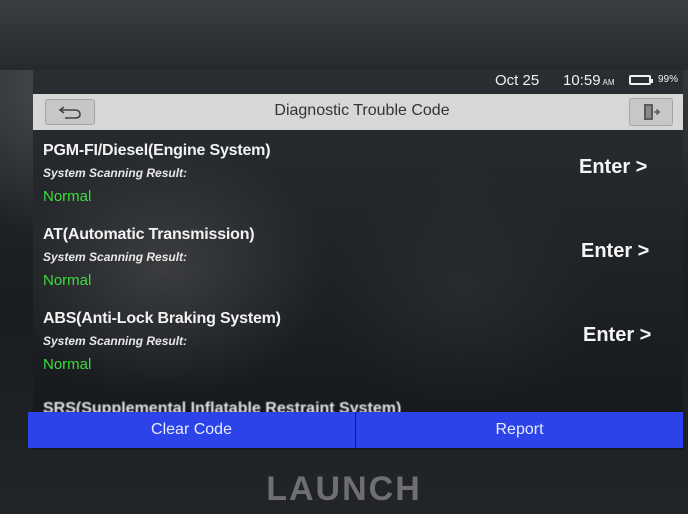  I want to click on battery-icon, so click(641, 80).